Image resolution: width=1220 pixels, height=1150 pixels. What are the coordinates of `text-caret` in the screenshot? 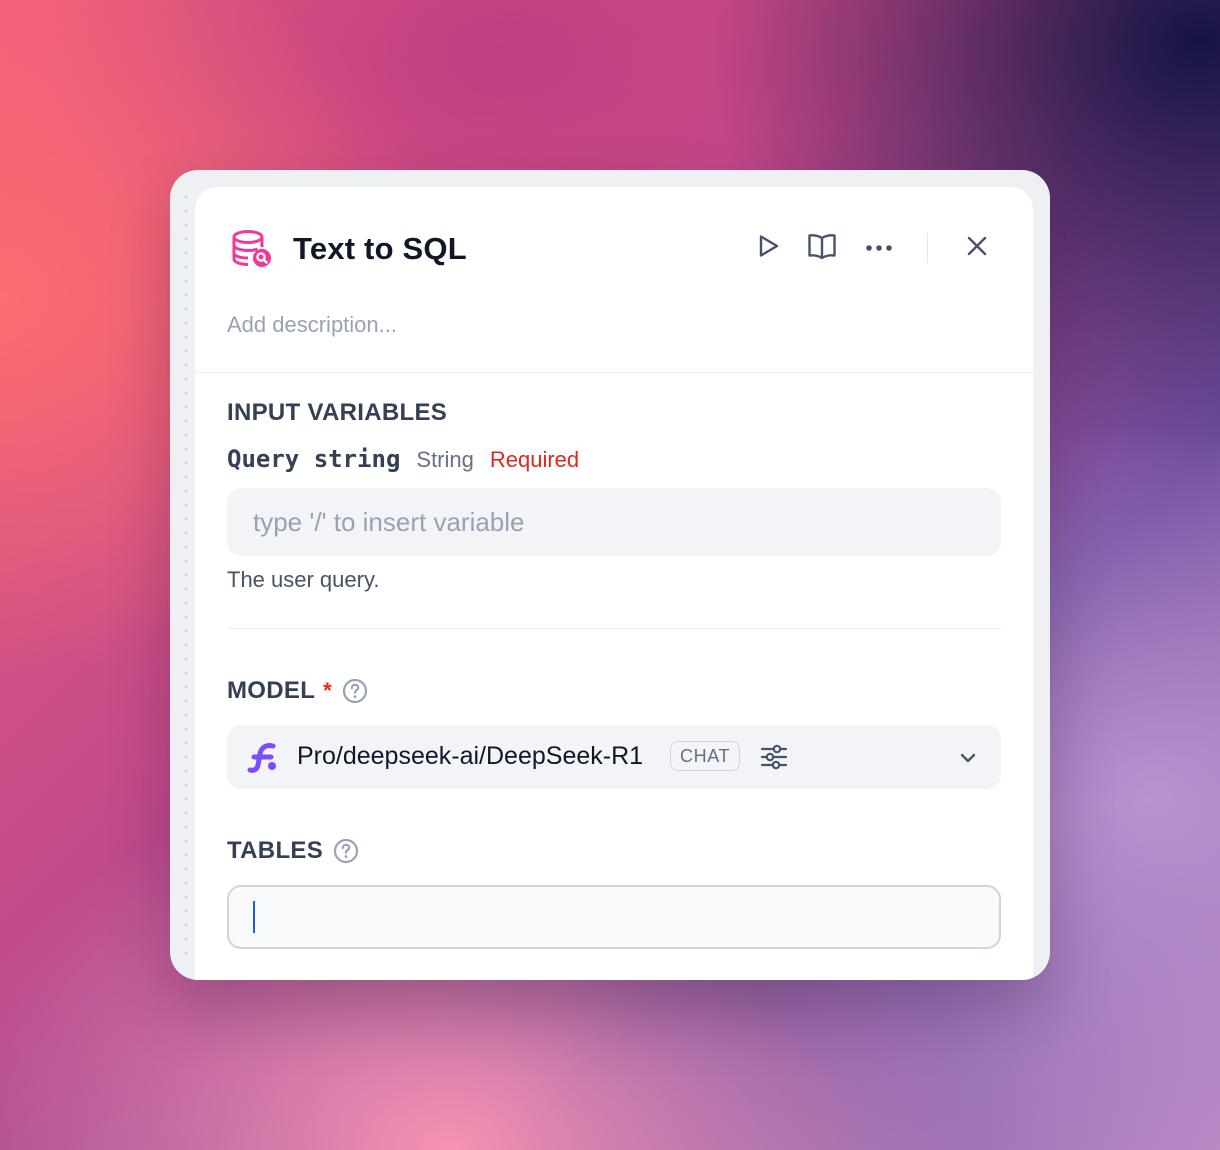 It's located at (254, 917).